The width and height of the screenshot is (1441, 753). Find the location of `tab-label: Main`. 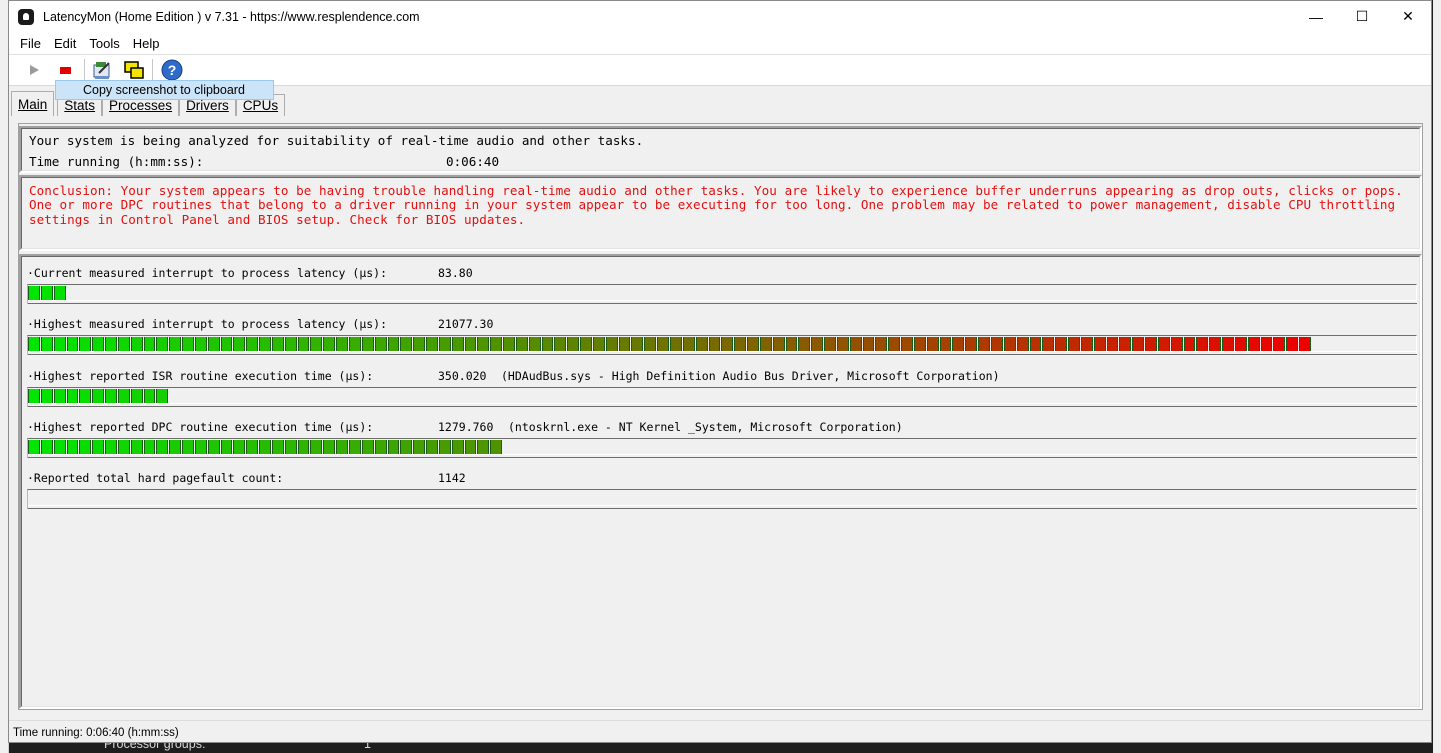

tab-label: Main is located at coordinates (33, 104).